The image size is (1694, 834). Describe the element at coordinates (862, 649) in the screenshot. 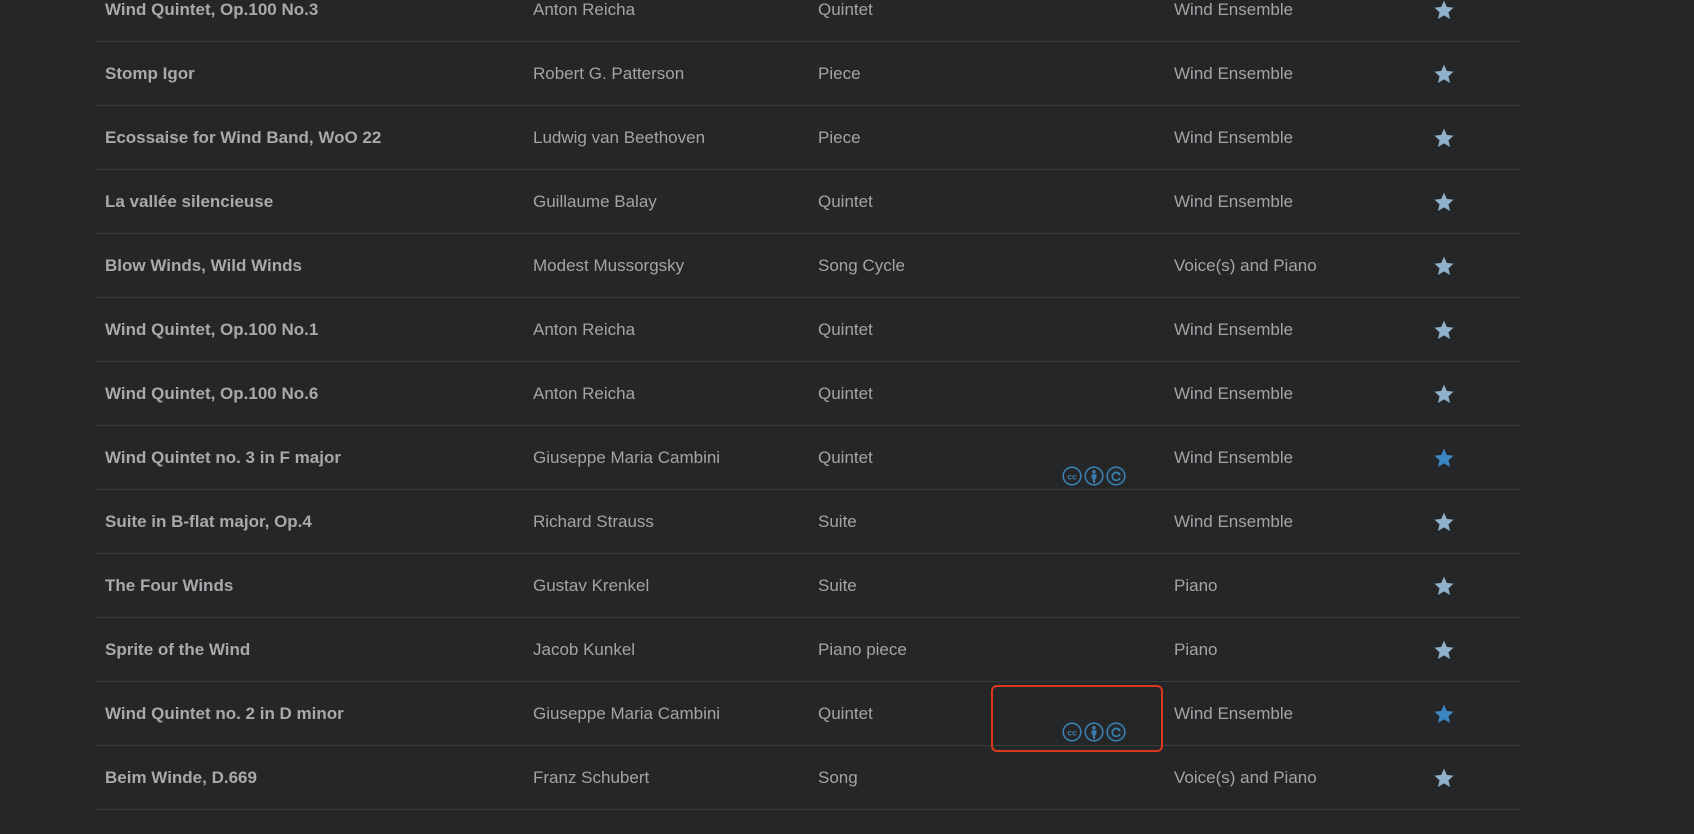

I see `form-label: Piano piece` at that location.